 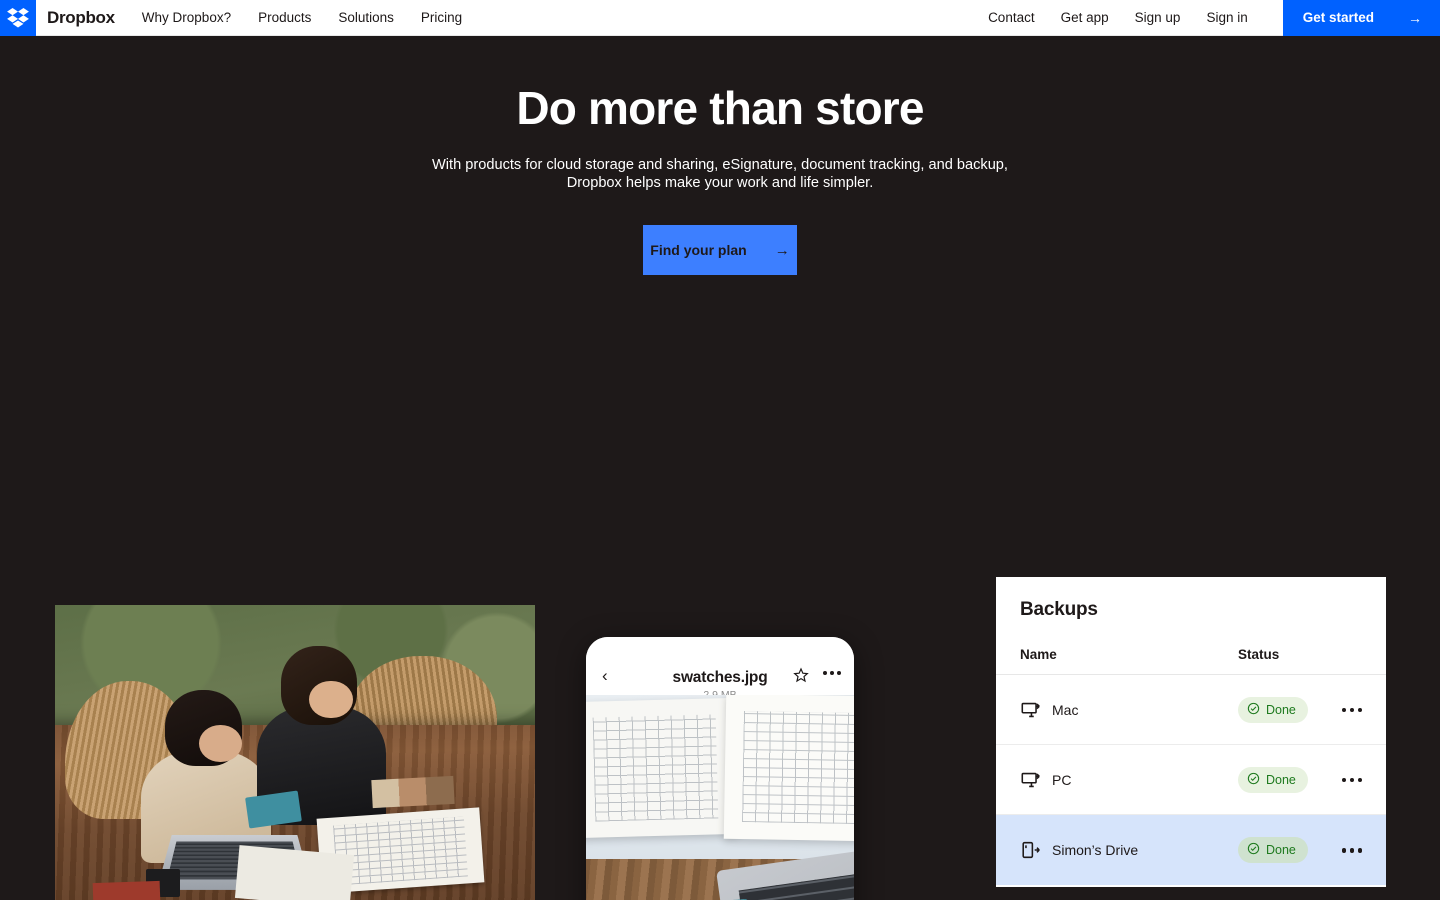 What do you see at coordinates (1158, 17) in the screenshot?
I see `nav-item-sign-up: Sign up` at bounding box center [1158, 17].